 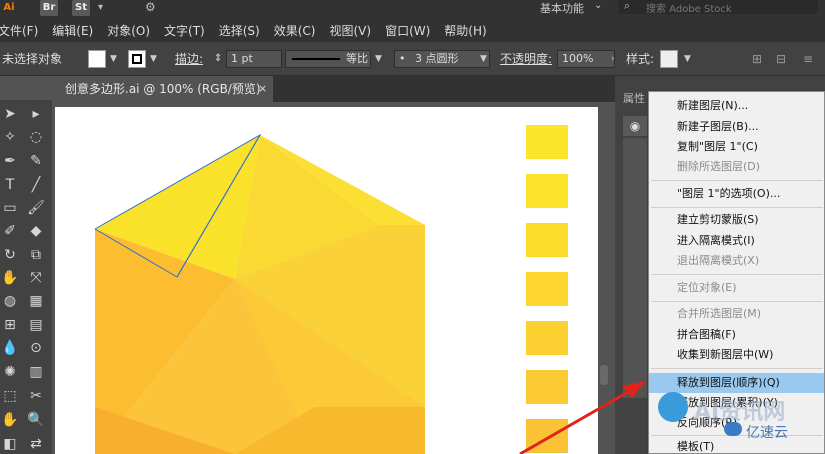 I want to click on graphic-style-swatch, so click(x=669, y=59).